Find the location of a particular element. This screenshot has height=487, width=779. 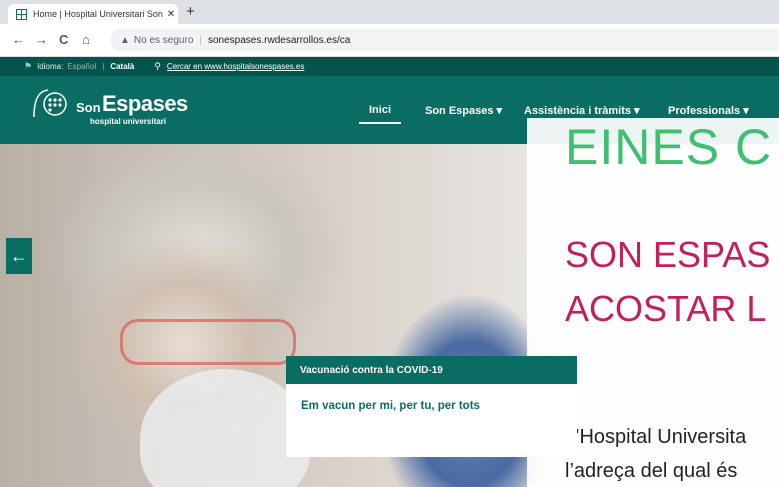

son-espases-logo: Son Espases hospital universitari is located at coordinates (118, 110).